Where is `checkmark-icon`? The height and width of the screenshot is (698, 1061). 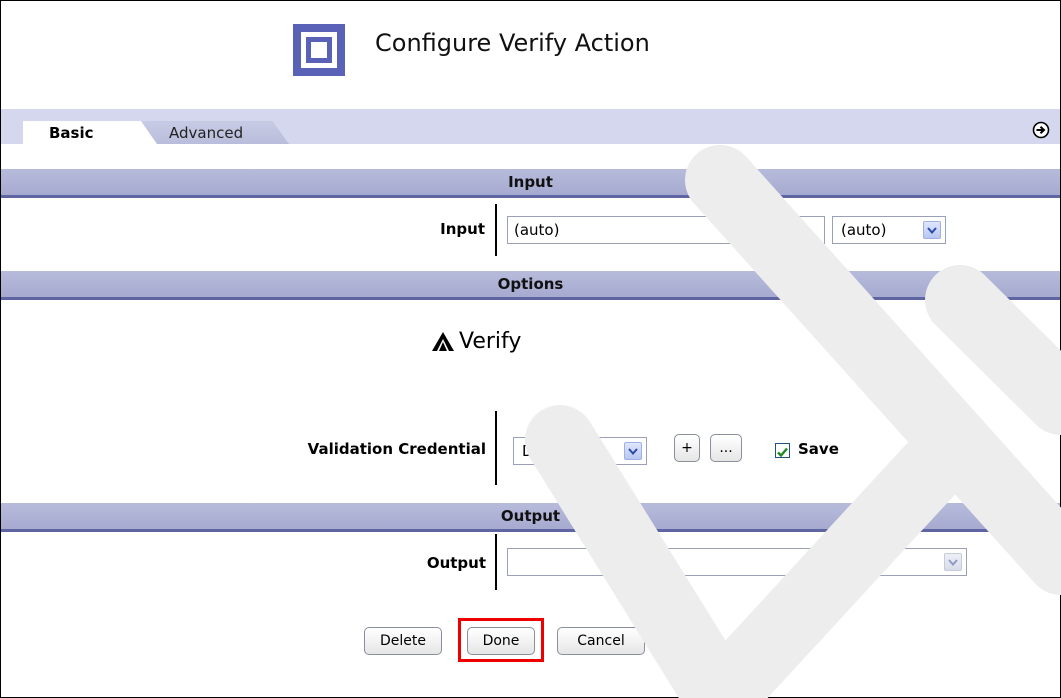 checkmark-icon is located at coordinates (782, 452).